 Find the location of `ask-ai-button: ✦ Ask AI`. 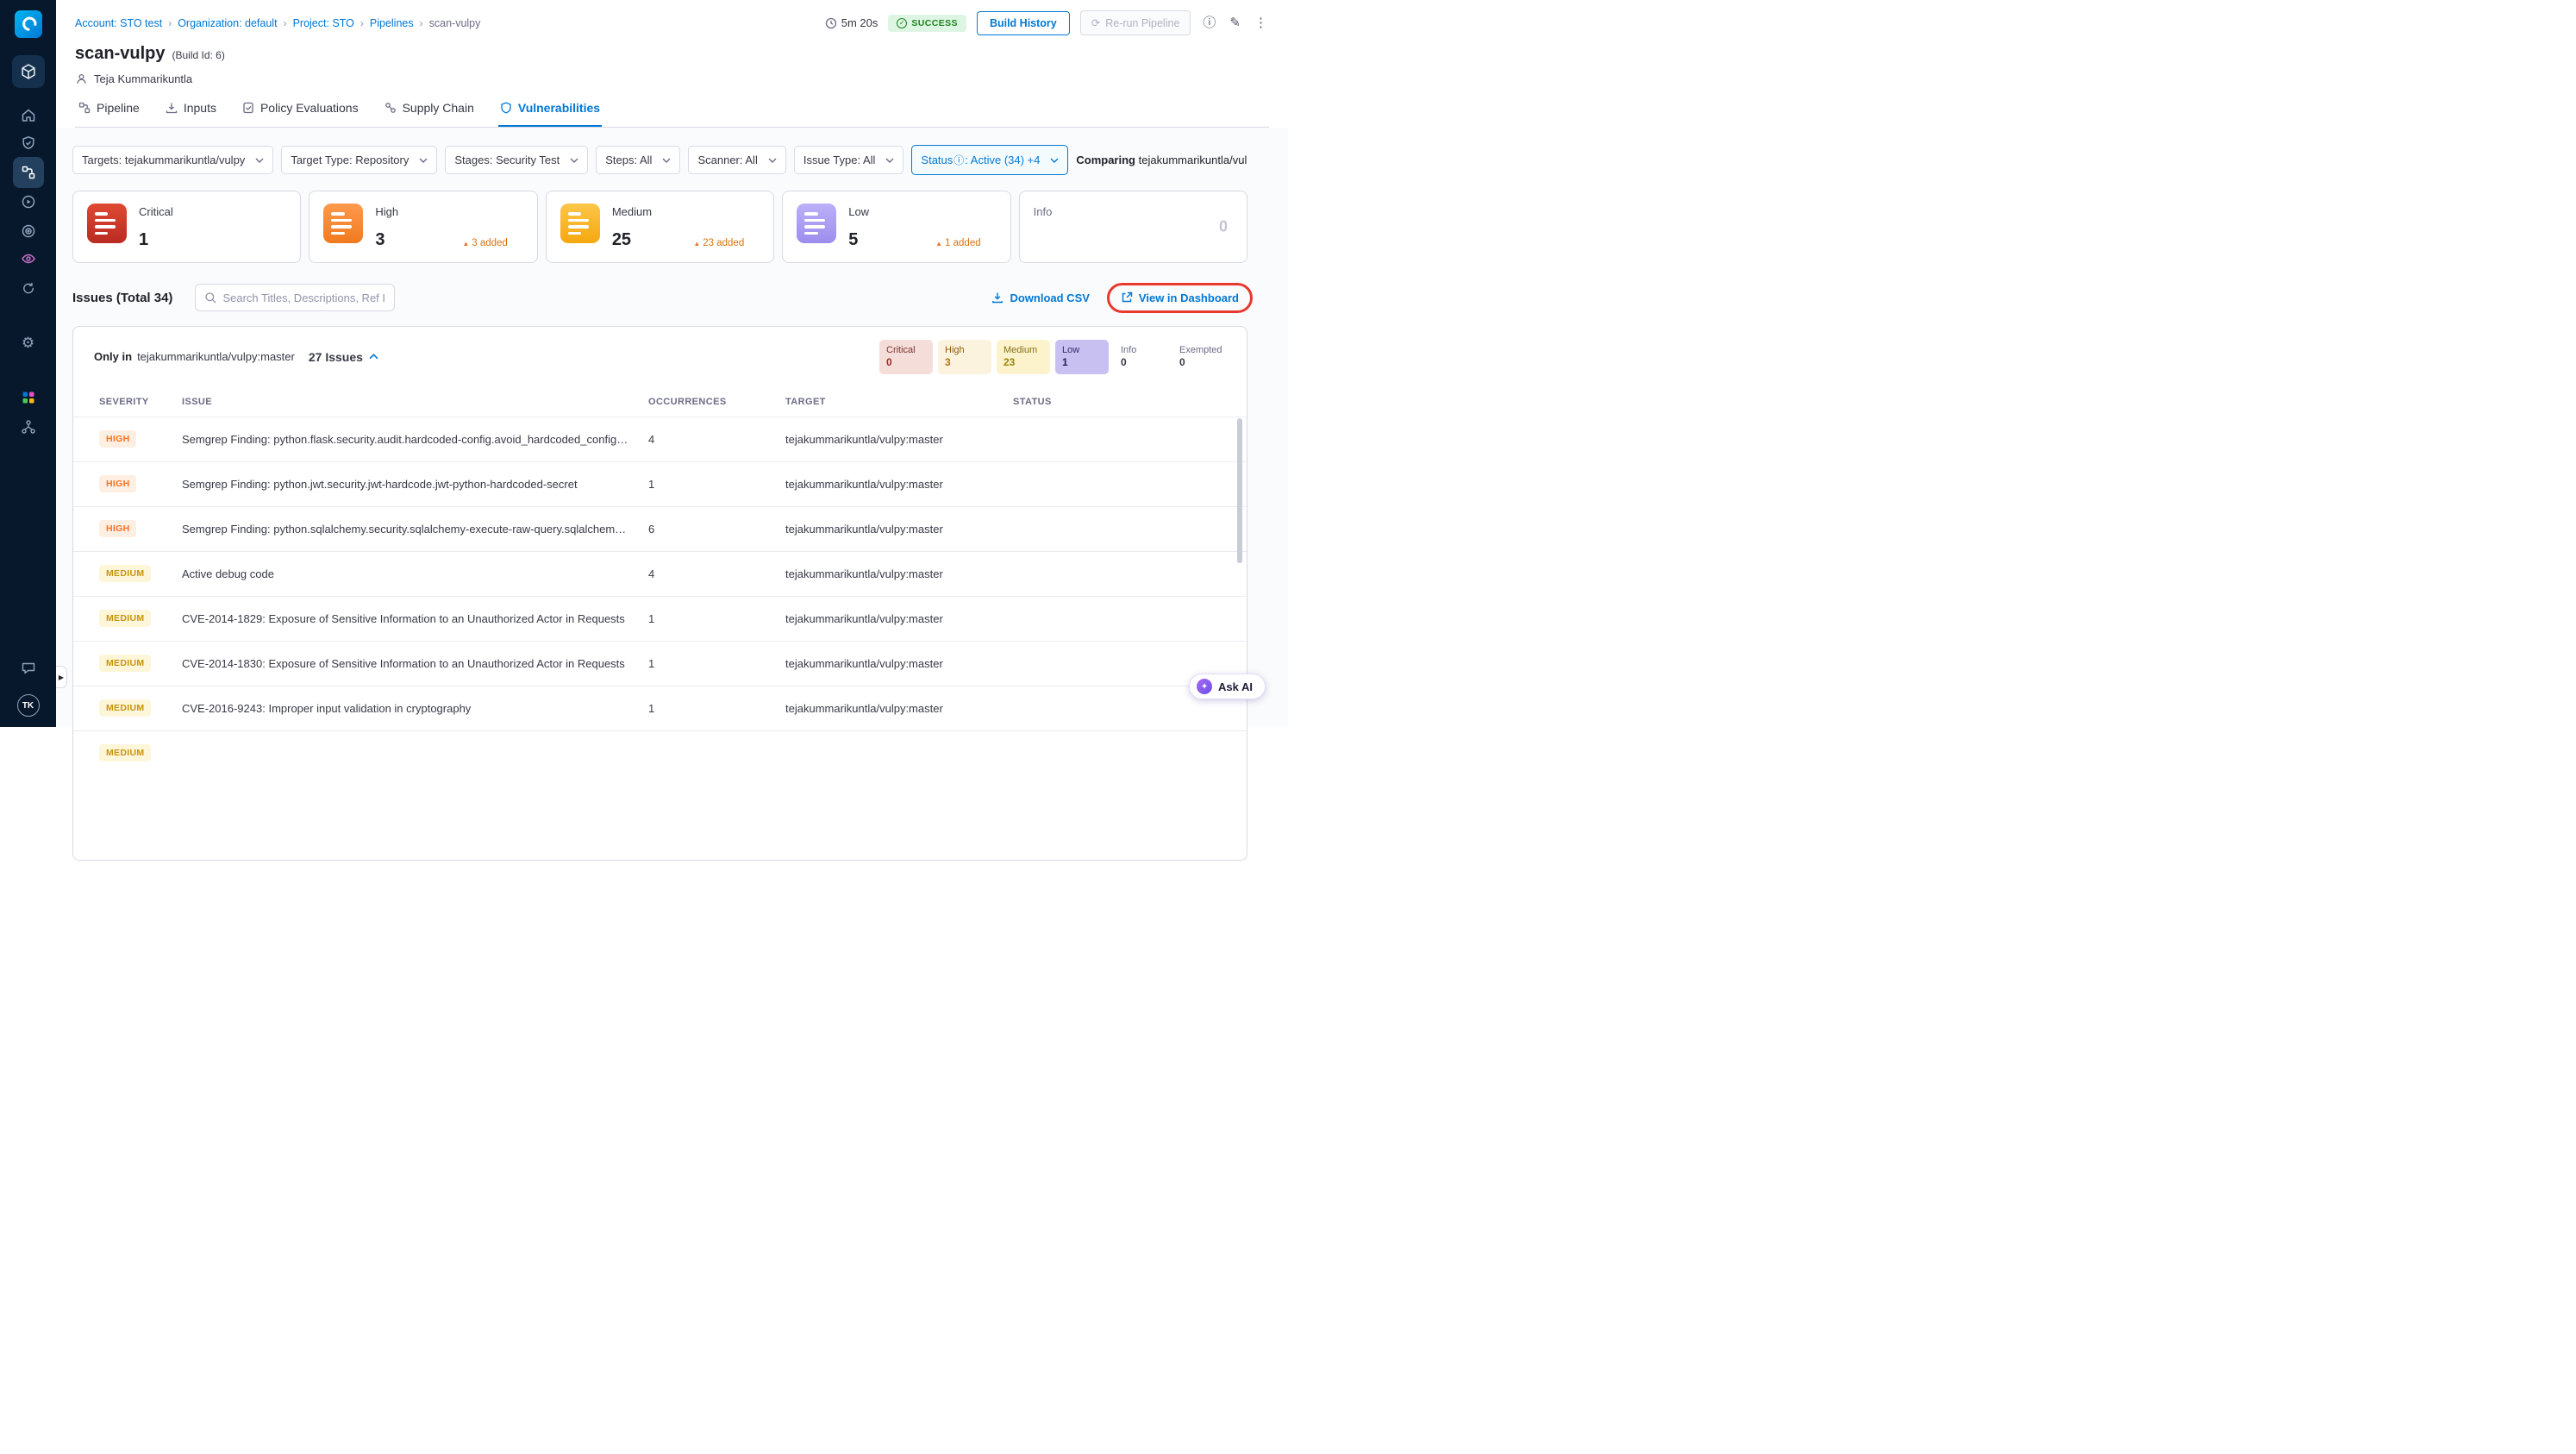

ask-ai-button: ✦ Ask AI is located at coordinates (1227, 686).